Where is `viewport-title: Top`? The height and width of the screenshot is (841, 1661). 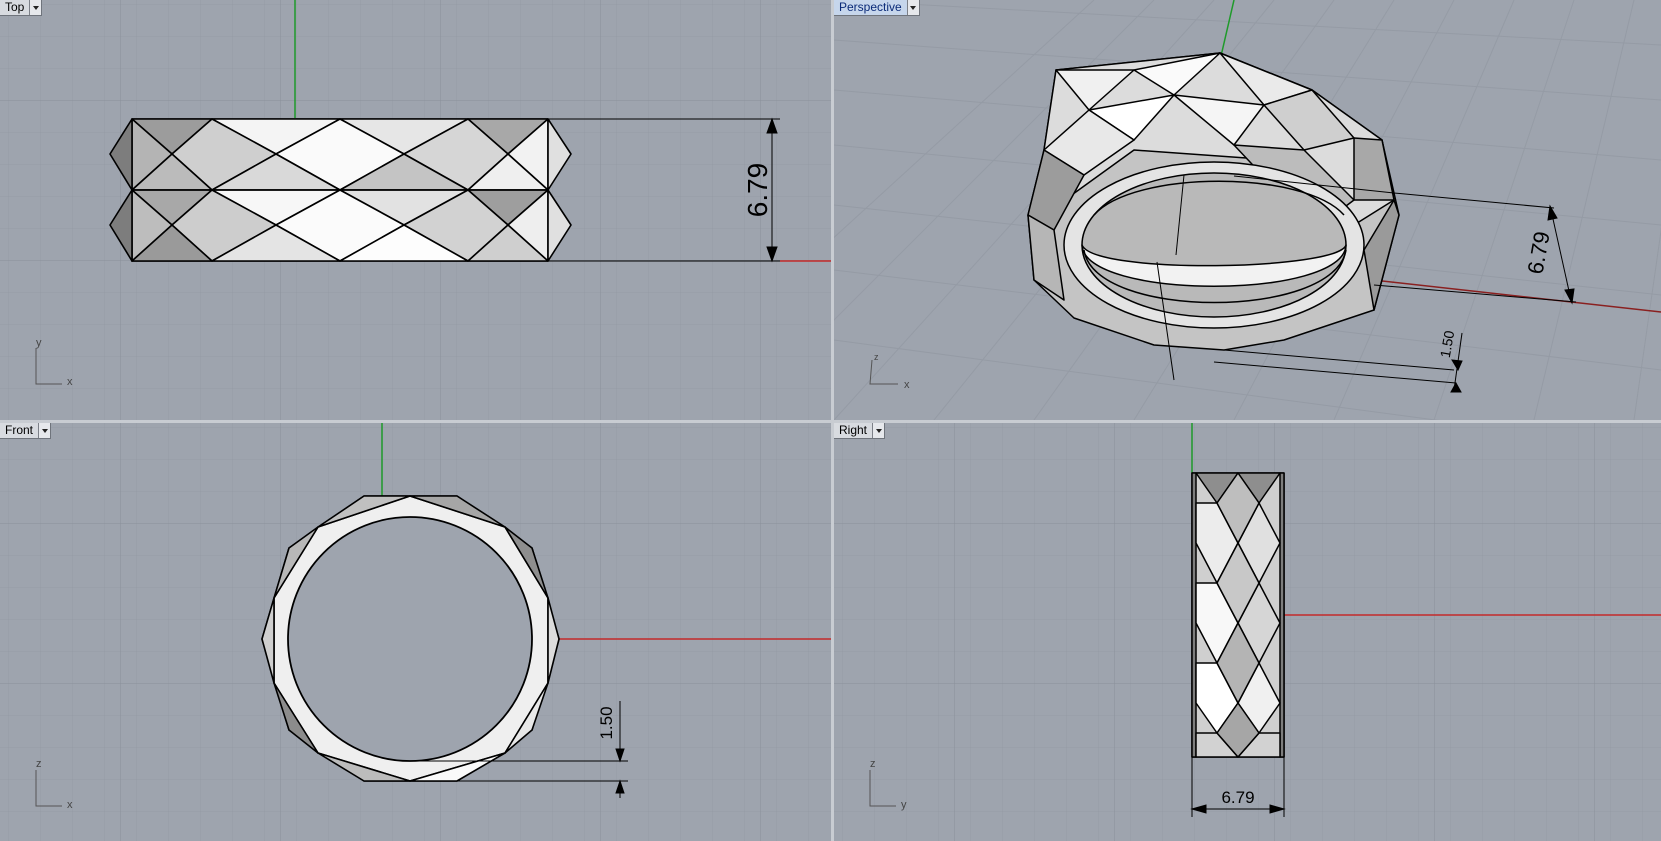
viewport-title: Top is located at coordinates (14, 7).